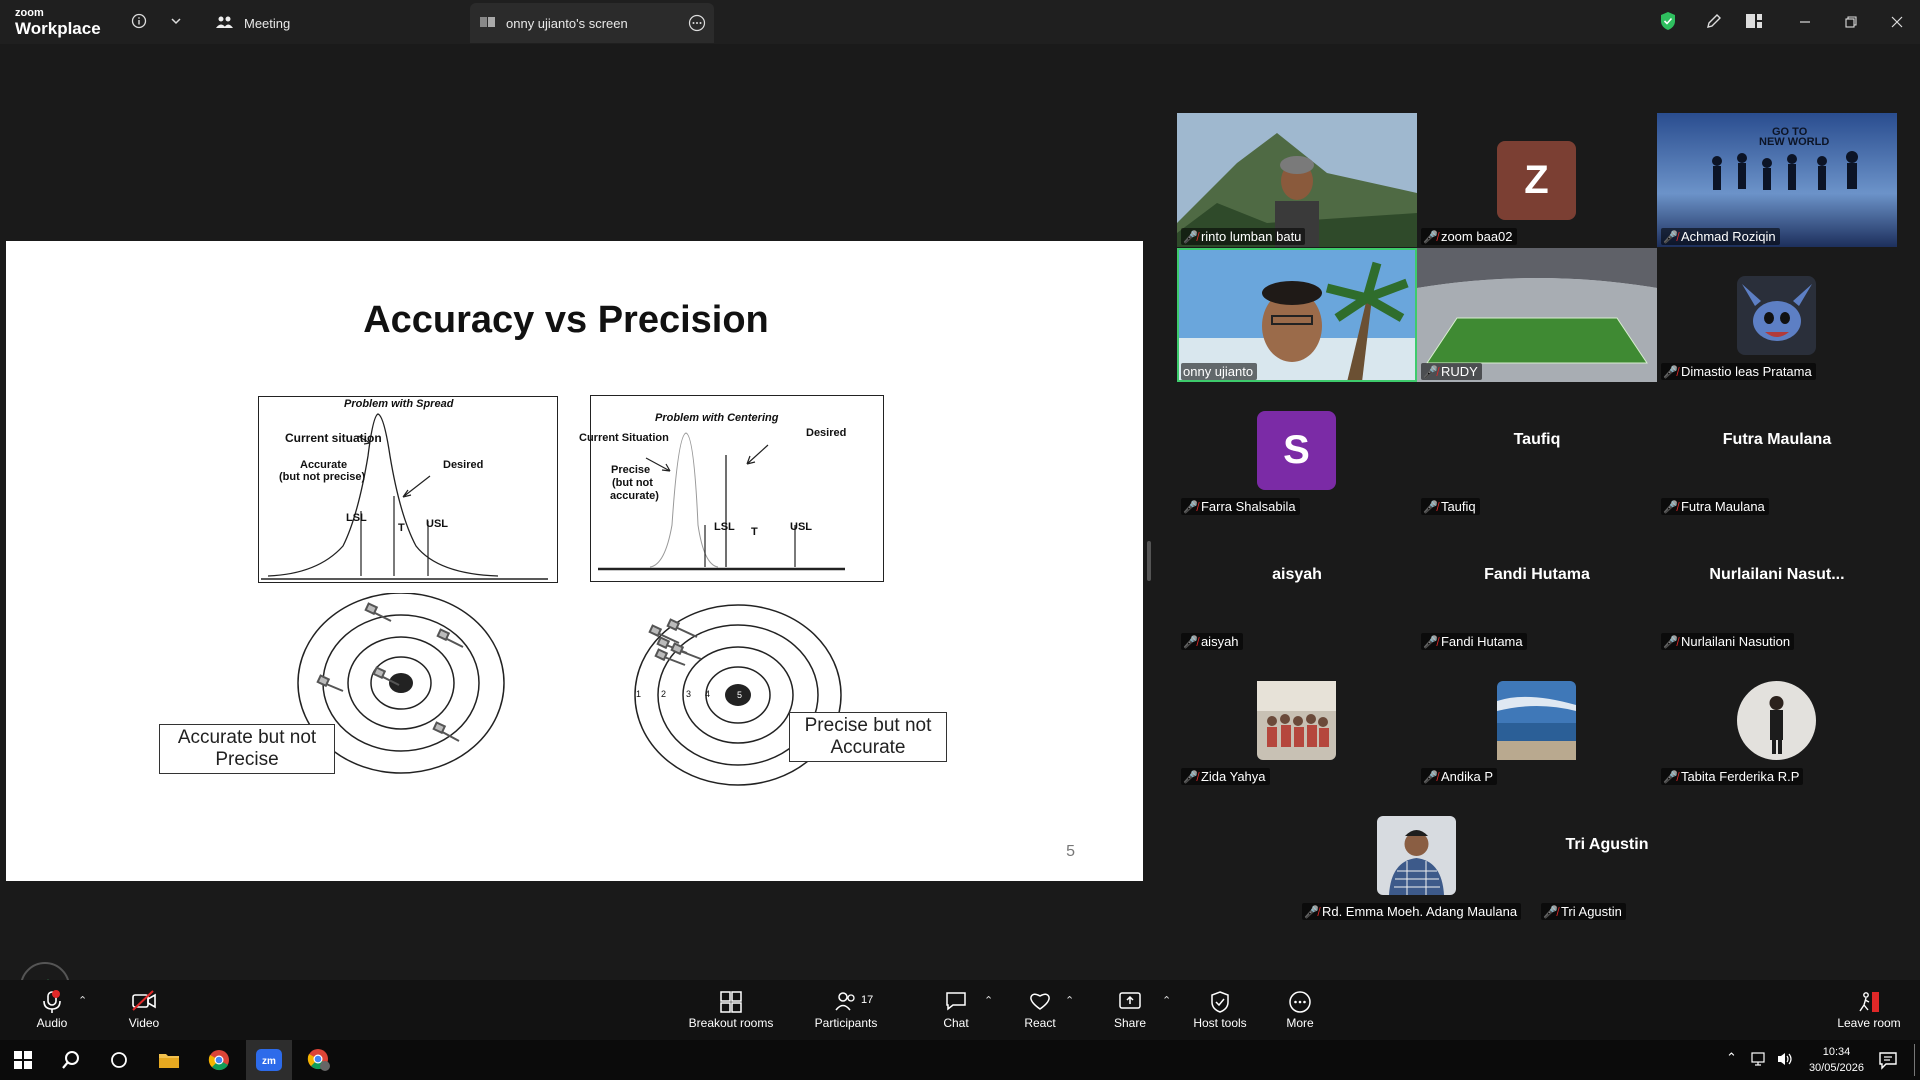 The width and height of the screenshot is (1920, 1080). Describe the element at coordinates (52, 1023) in the screenshot. I see `audio-label: Audio` at that location.